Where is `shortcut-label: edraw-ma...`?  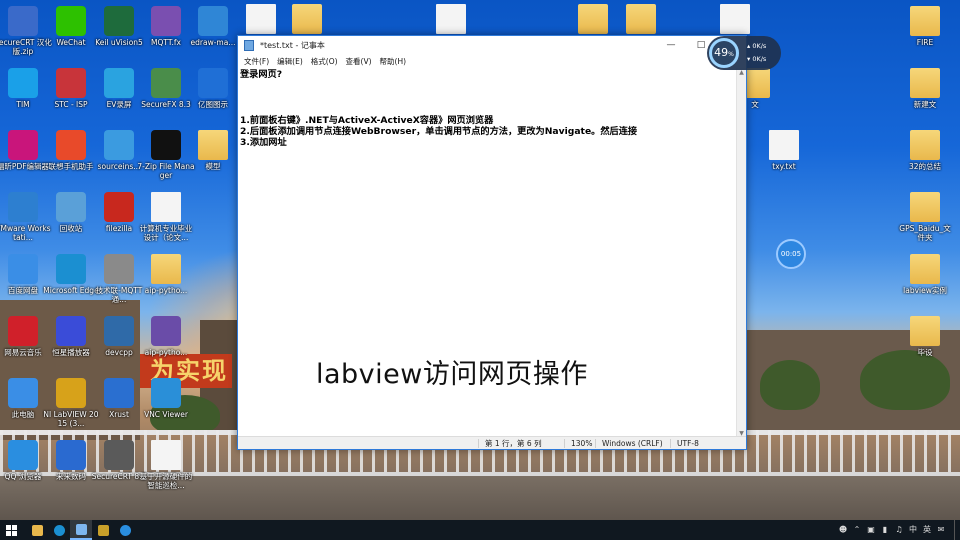 shortcut-label: edraw-ma... is located at coordinates (213, 42).